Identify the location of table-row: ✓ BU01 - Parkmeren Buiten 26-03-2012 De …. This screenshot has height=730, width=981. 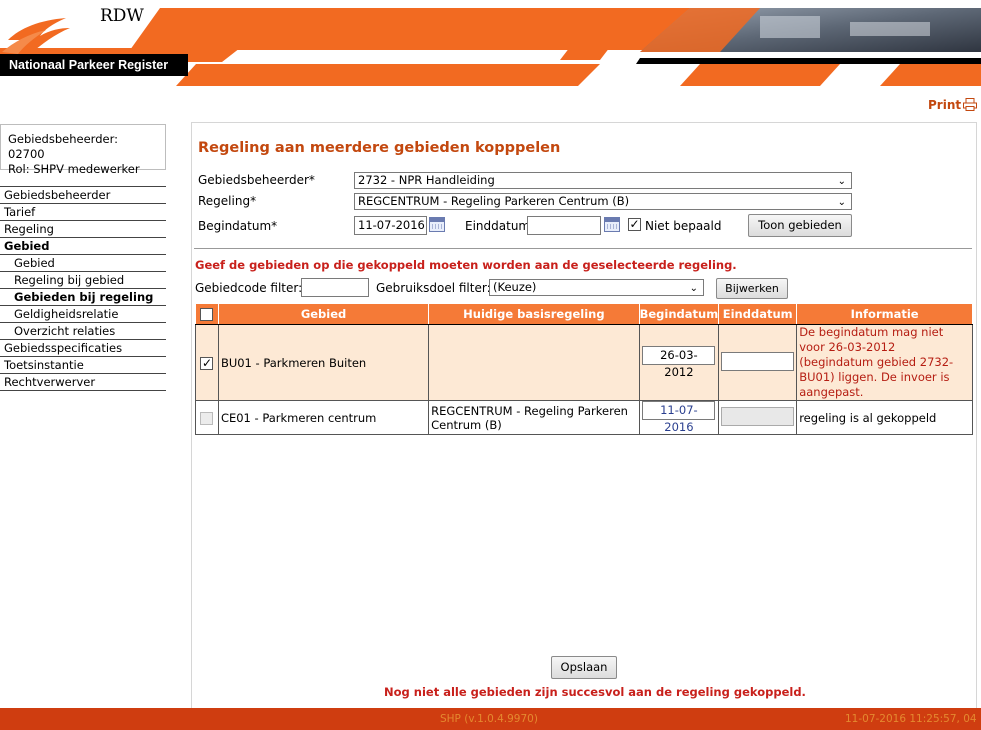
(584, 362).